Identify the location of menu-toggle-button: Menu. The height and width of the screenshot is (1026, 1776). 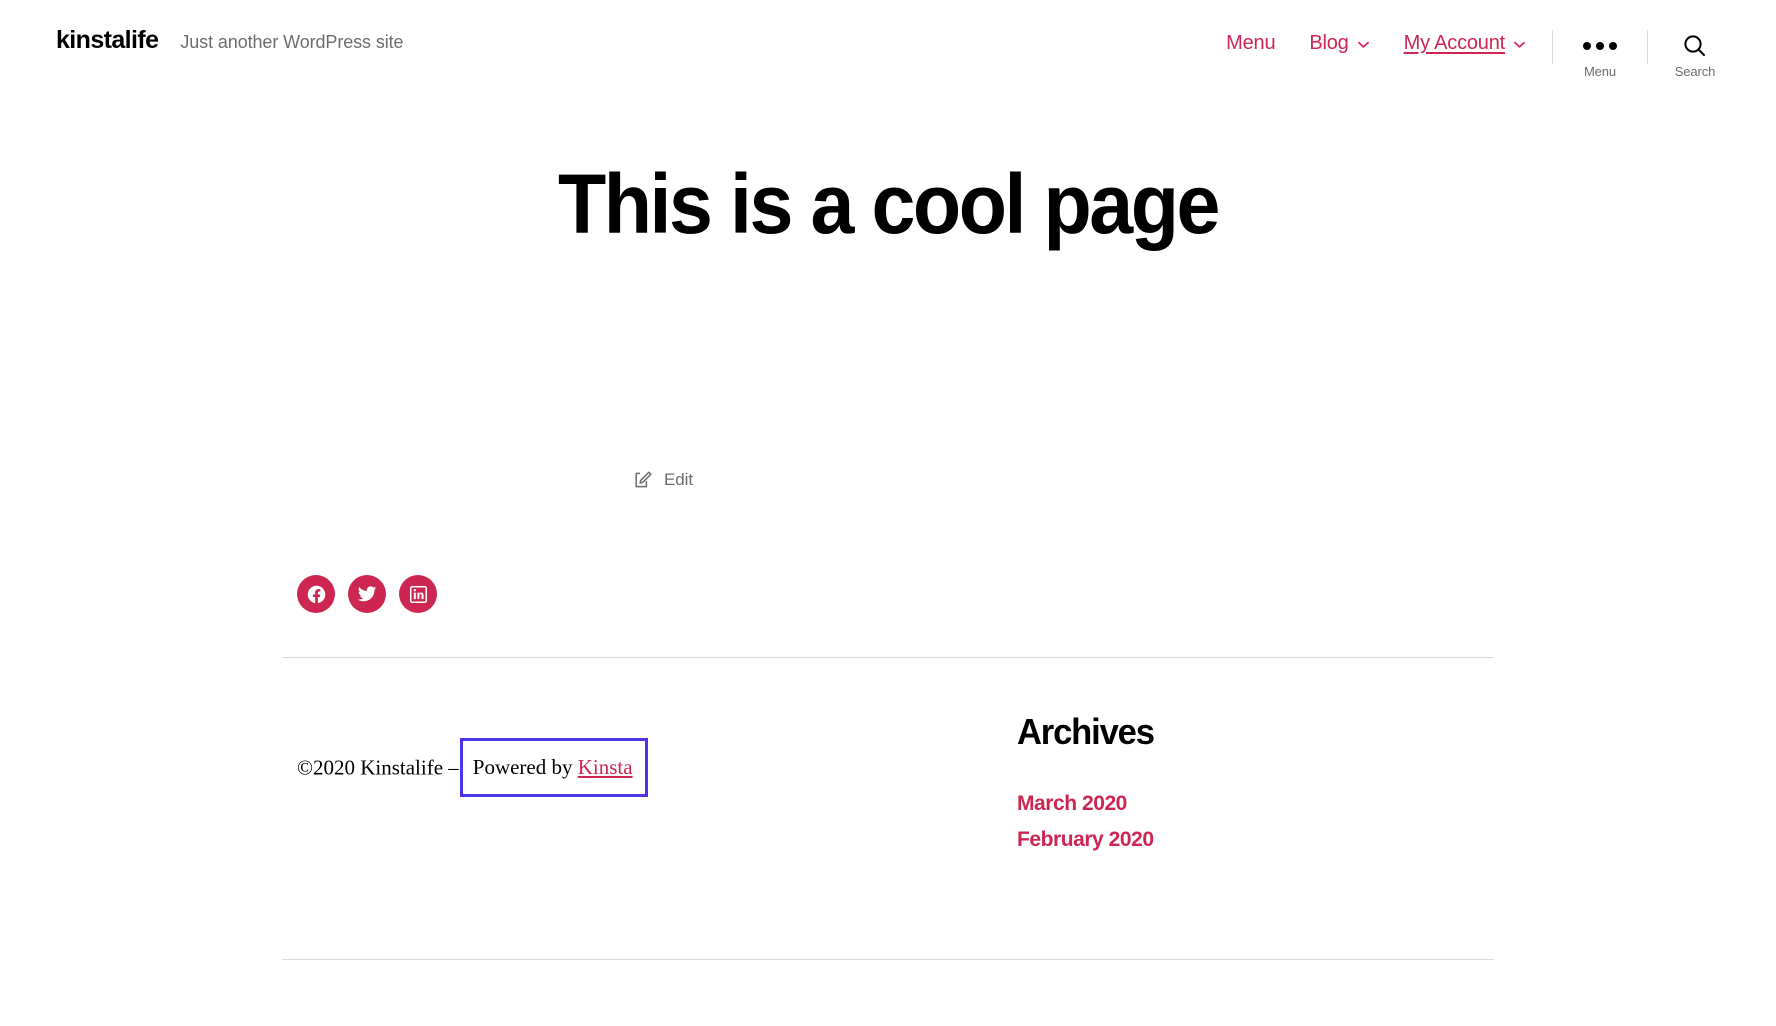
(1600, 52).